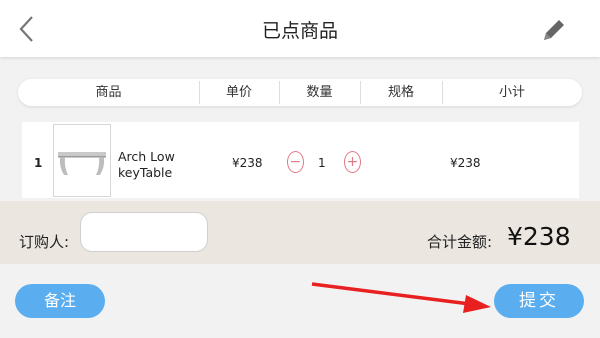  What do you see at coordinates (300, 92) in the screenshot?
I see `table-header: 商品 单价 数量 规格 小计` at bounding box center [300, 92].